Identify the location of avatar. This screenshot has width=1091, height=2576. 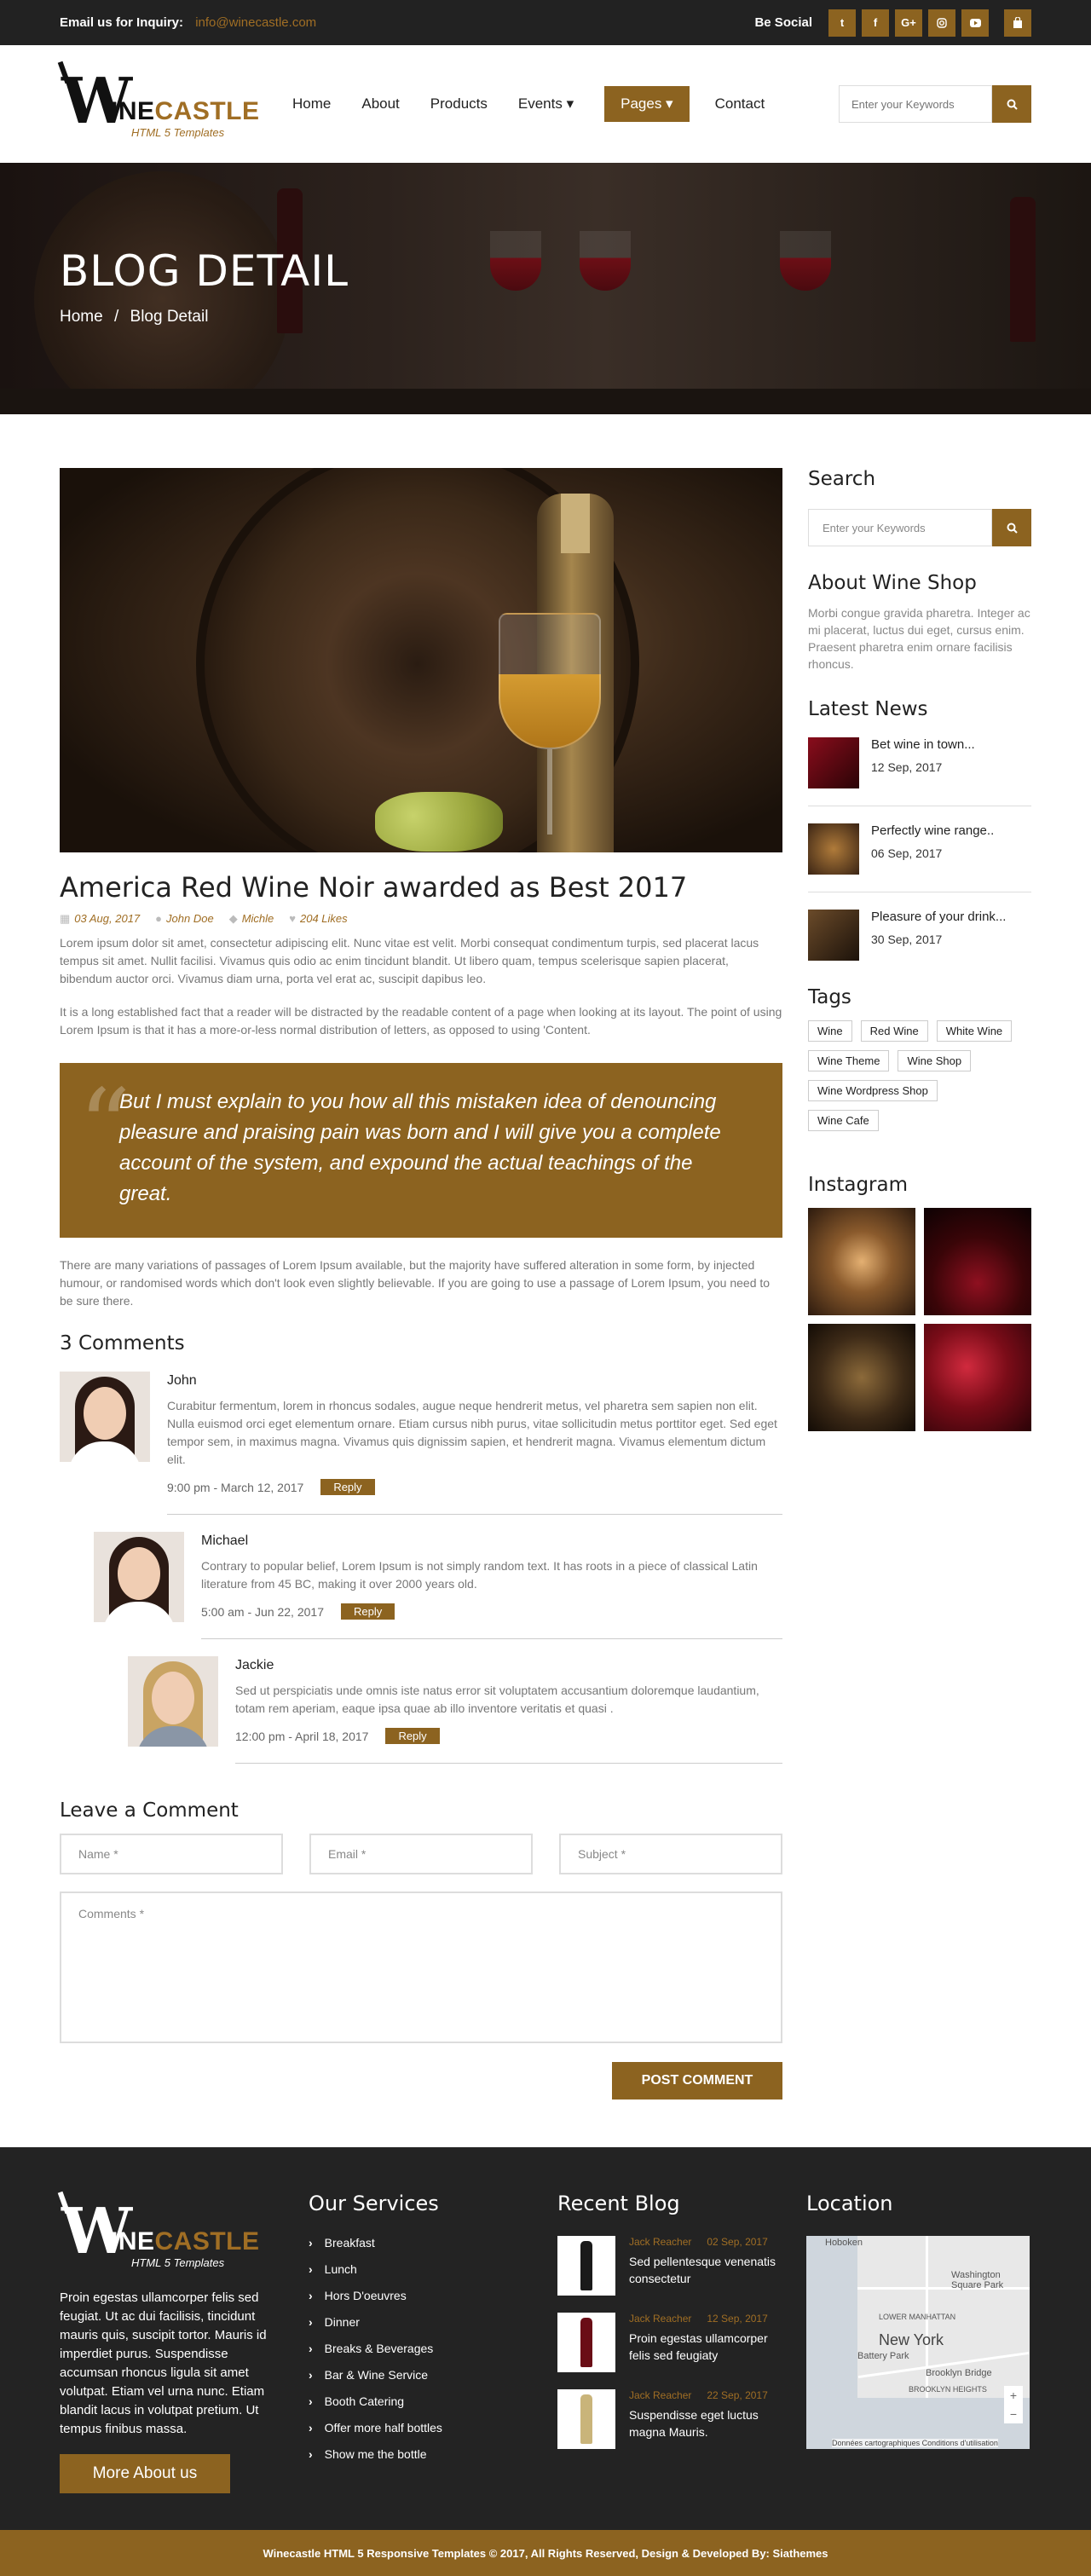
(139, 1577).